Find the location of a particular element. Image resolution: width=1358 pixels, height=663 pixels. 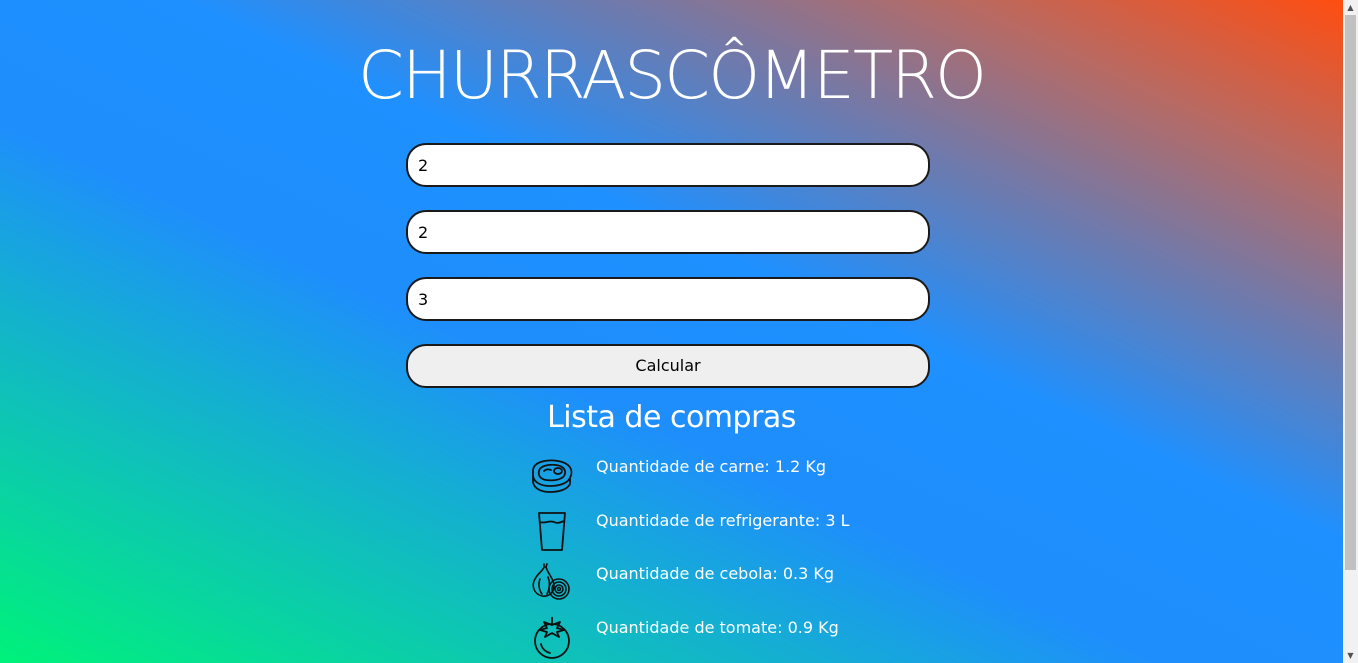

list-item-label: Quantidade de carne: 1.2 Kg is located at coordinates (711, 466).